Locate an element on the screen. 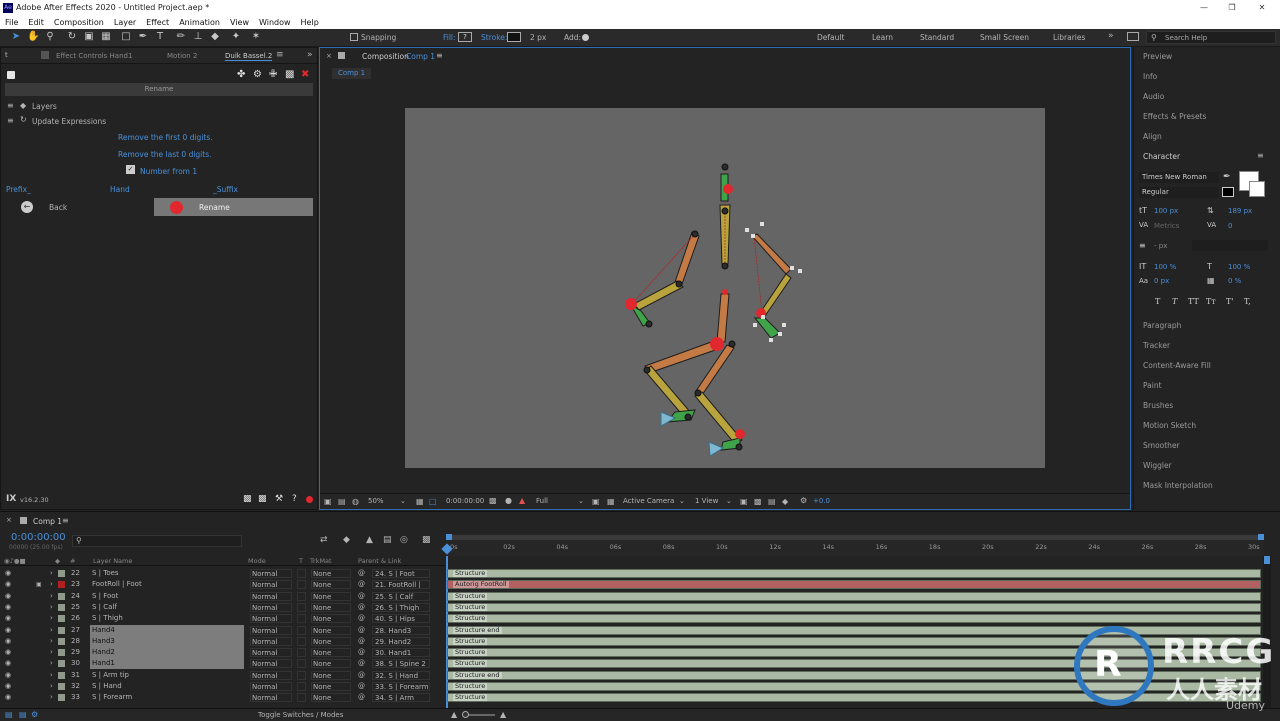  clone-stamp-tool-icon: ⊥ is located at coordinates (198, 37).